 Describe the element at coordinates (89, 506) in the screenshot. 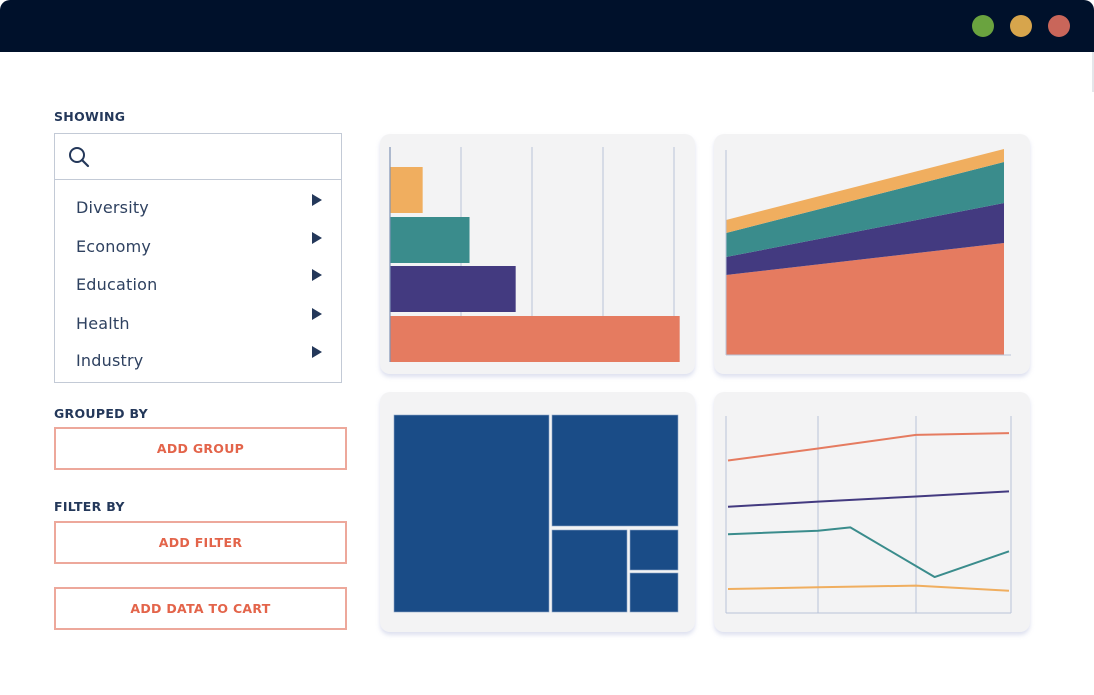

I see `filter-by-label: FILTER BY` at that location.